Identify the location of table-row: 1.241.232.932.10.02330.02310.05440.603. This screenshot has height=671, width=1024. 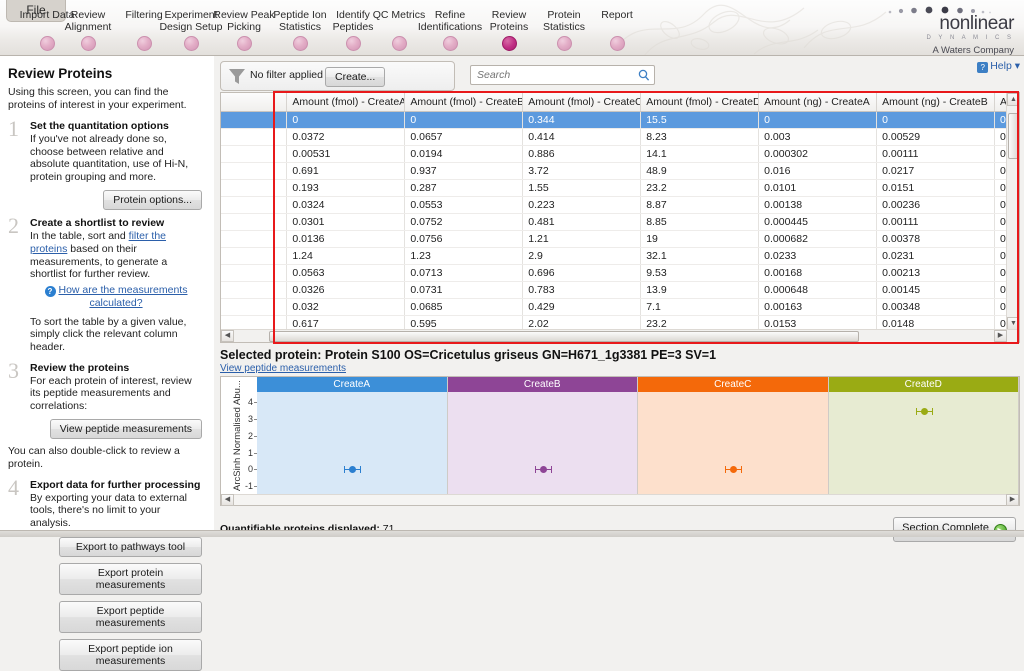
(620, 256).